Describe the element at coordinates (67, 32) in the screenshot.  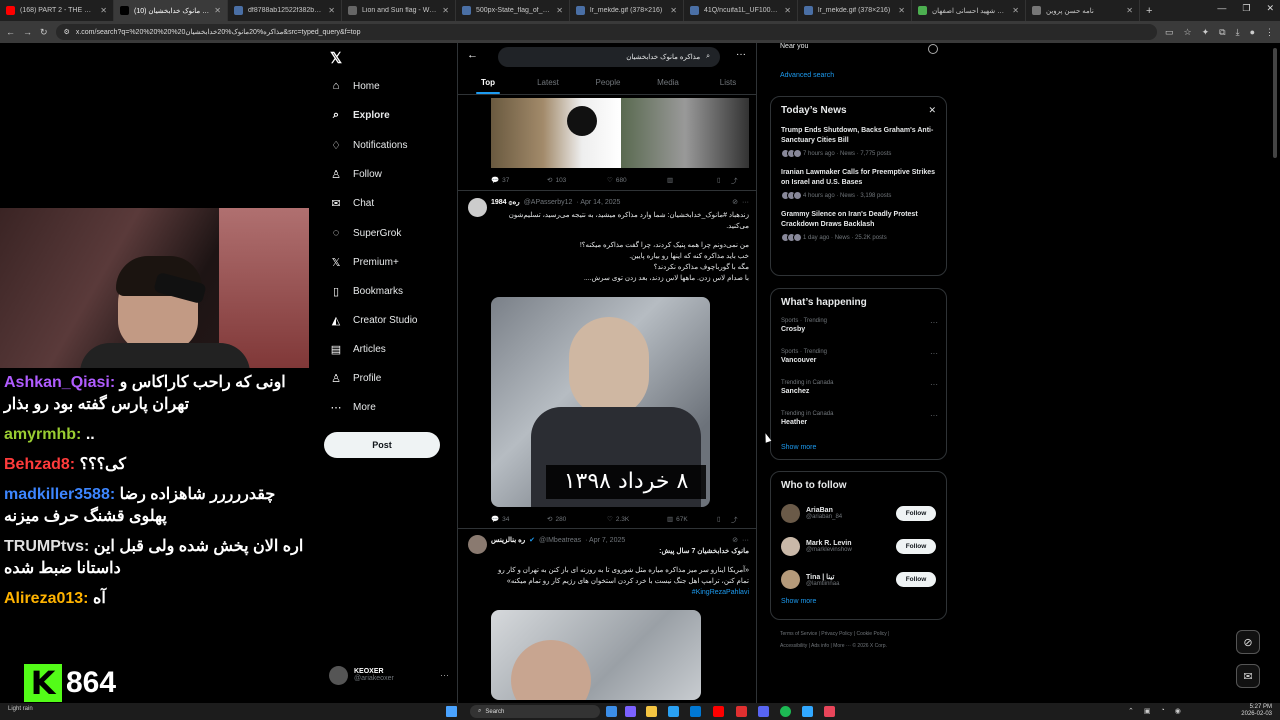
I see `site-info-icon: ⚙` at that location.